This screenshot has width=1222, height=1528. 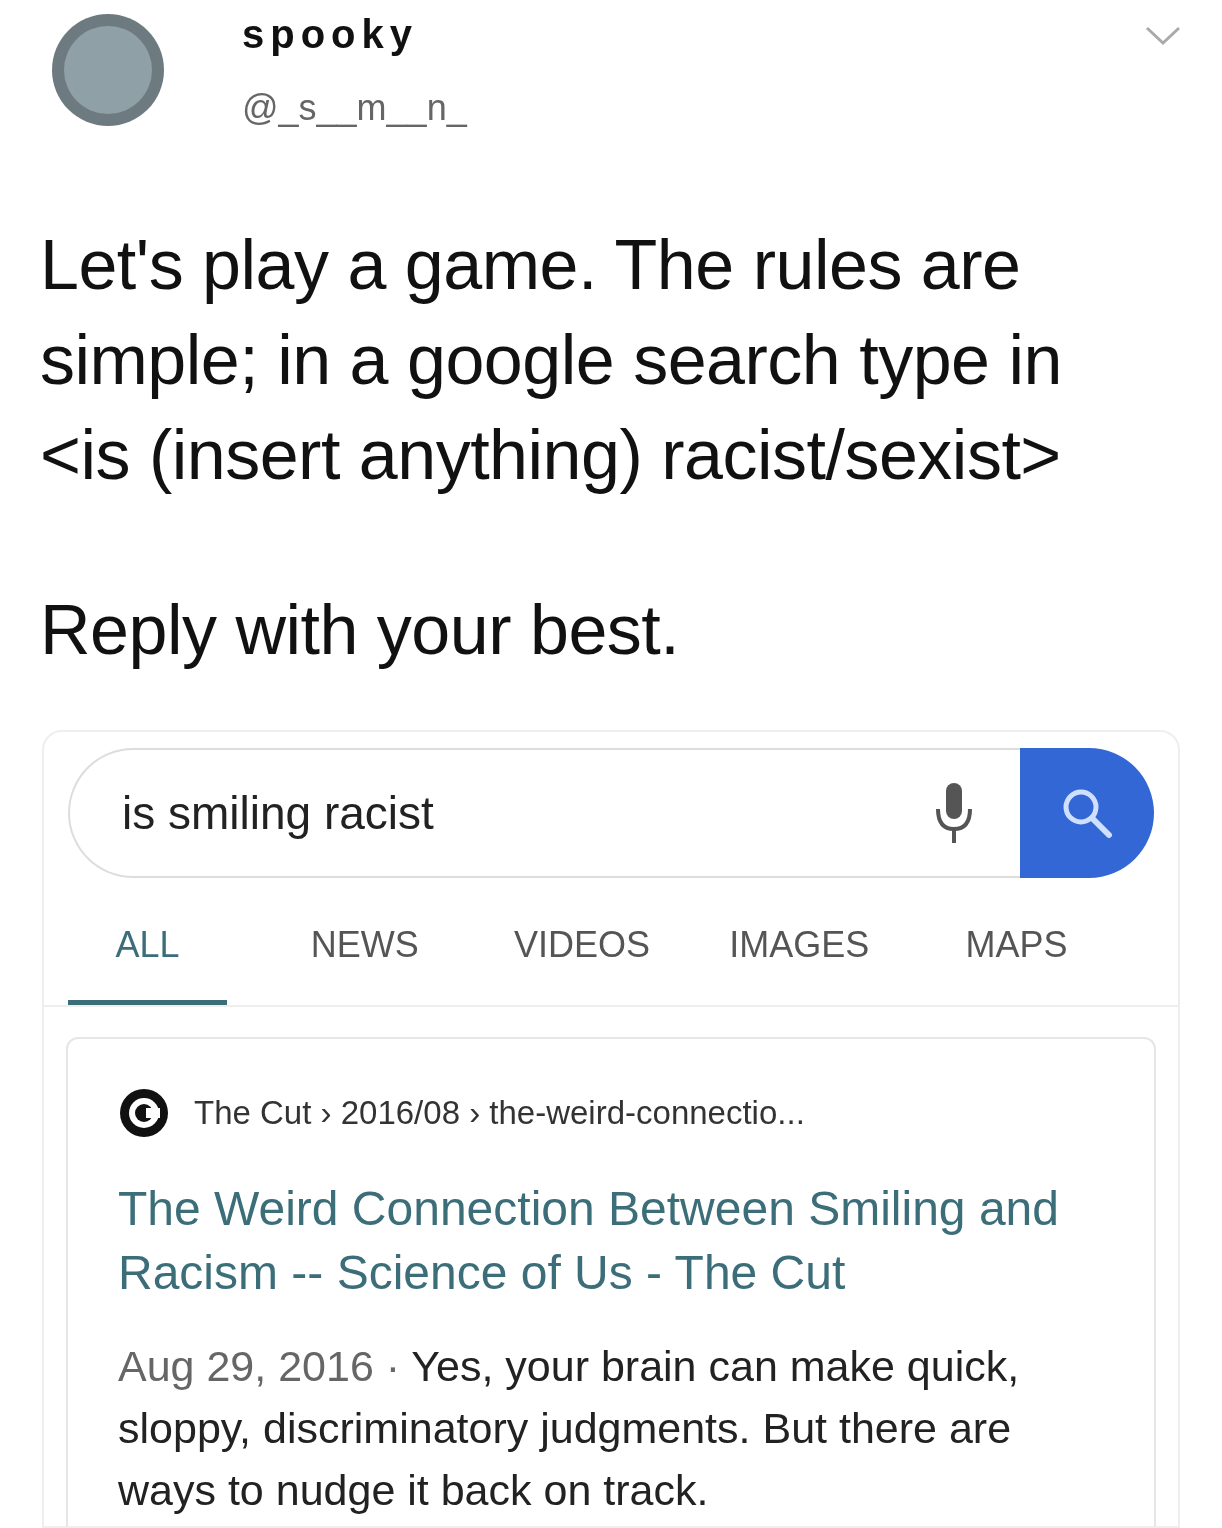 I want to click on tab: ALL, so click(x=148, y=941).